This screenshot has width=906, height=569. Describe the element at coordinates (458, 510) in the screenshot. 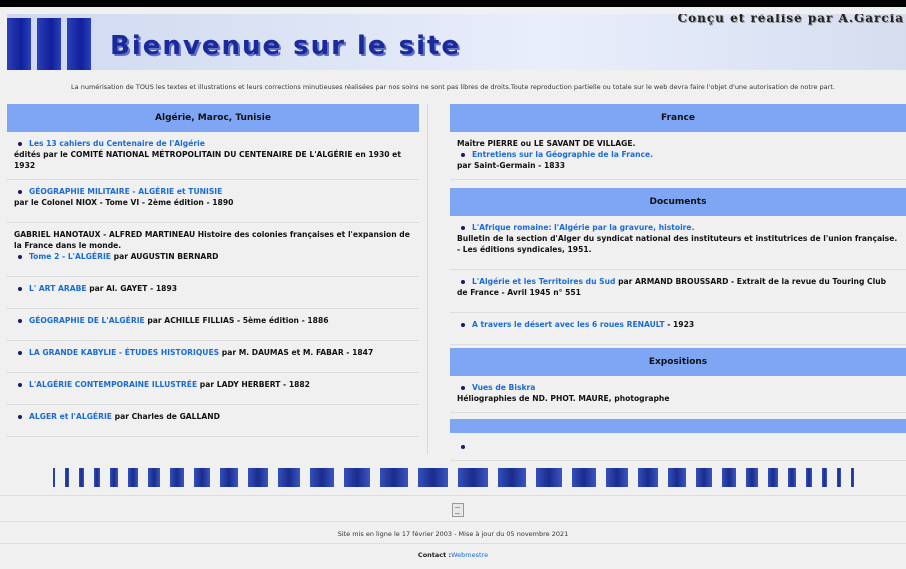

I see `document-icon` at that location.